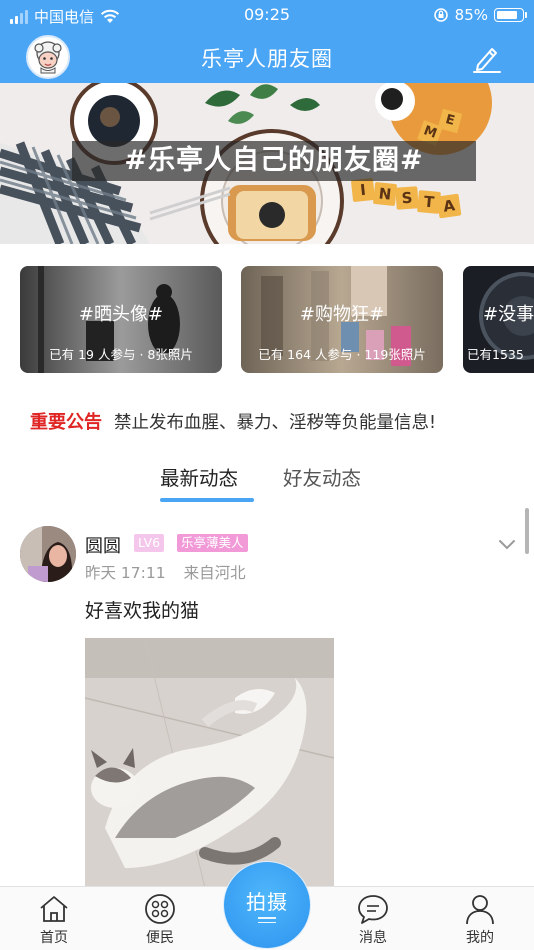  Describe the element at coordinates (149, 543) in the screenshot. I see `level-badge: LV6` at that location.